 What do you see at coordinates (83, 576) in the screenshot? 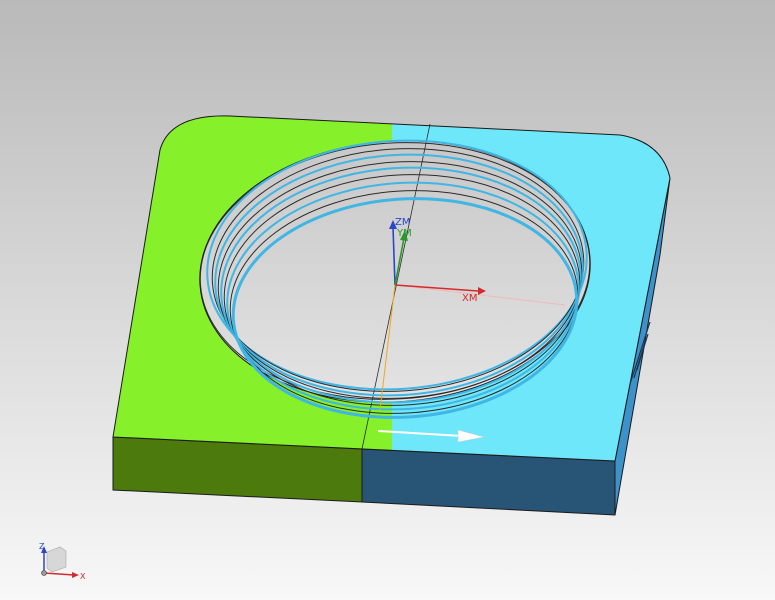
I see `triad-x-label: X` at bounding box center [83, 576].